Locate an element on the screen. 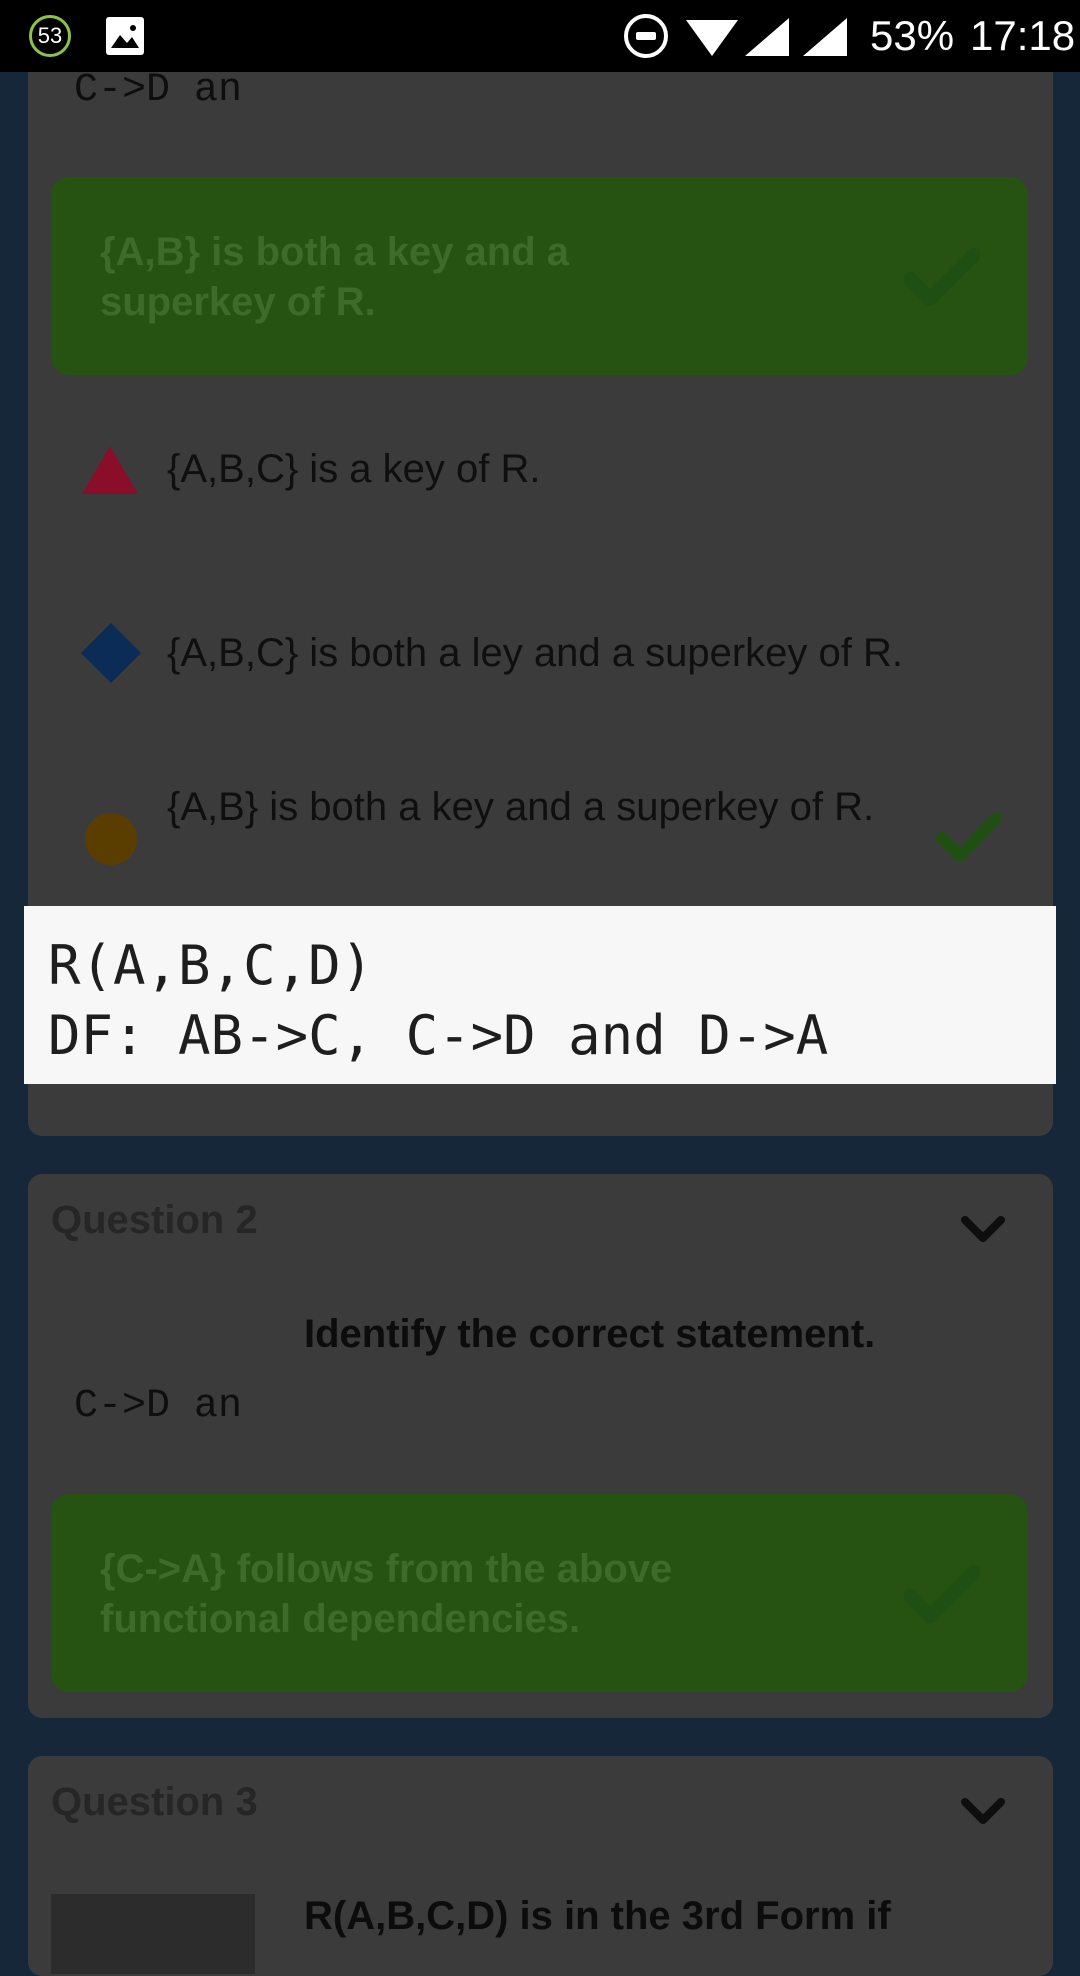  circle-icon is located at coordinates (111, 839).